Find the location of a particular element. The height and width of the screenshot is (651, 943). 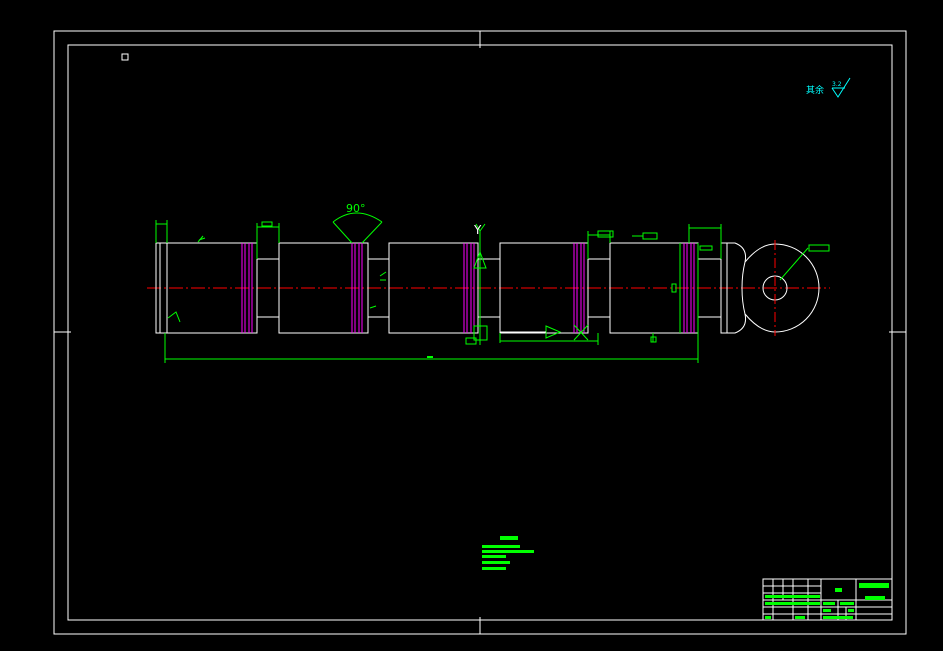

ucs-square-icon is located at coordinates (125, 57).